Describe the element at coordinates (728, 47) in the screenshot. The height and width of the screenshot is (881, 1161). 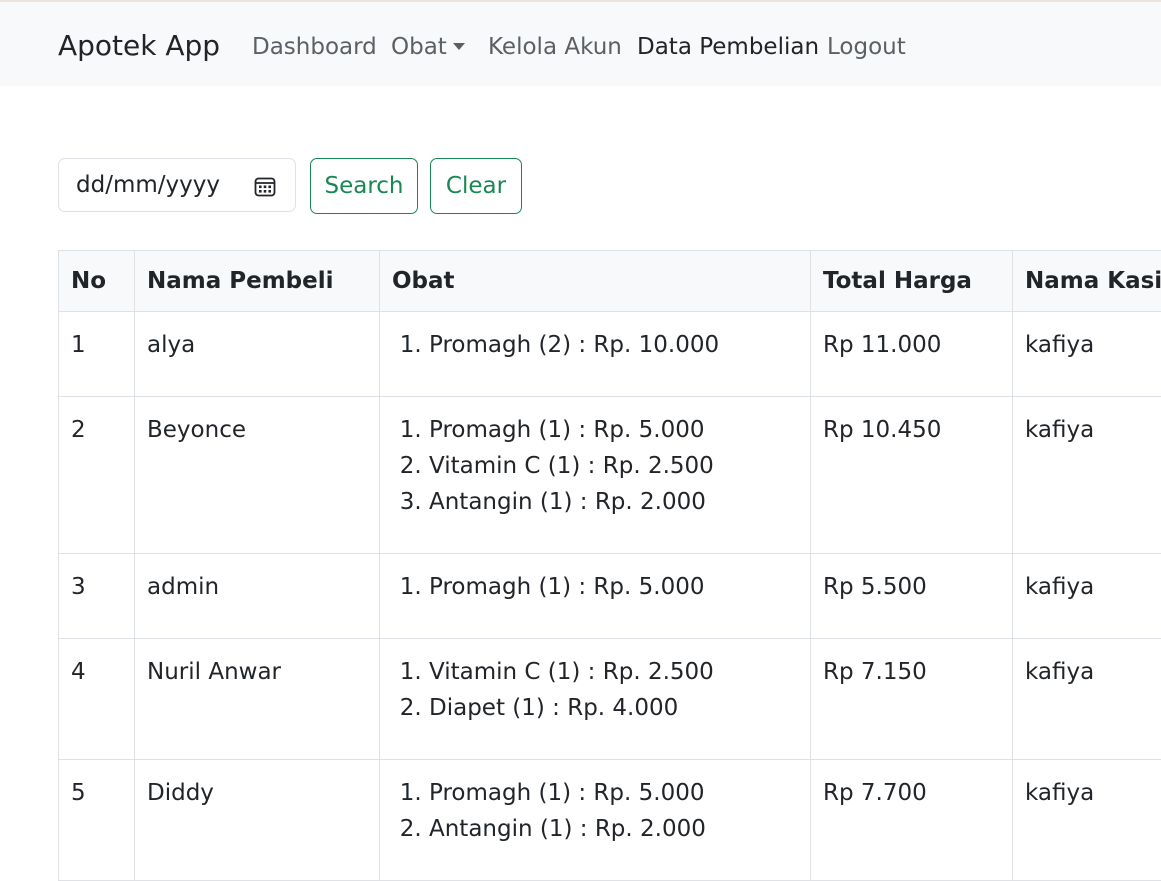
I see `nav-link-data-pembelian: Data Pembelian` at that location.